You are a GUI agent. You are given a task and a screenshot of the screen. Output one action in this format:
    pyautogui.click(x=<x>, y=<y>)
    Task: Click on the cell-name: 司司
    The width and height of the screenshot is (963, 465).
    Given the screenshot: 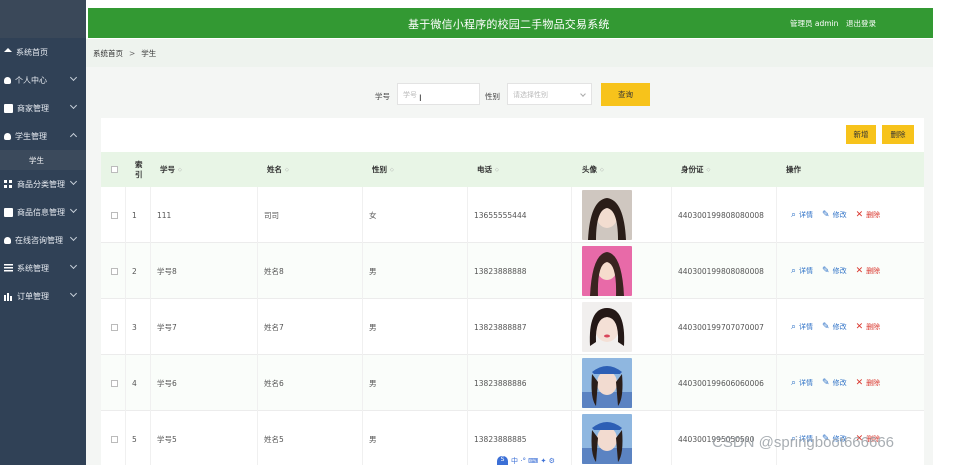 What is the action you would take?
    pyautogui.click(x=309, y=215)
    